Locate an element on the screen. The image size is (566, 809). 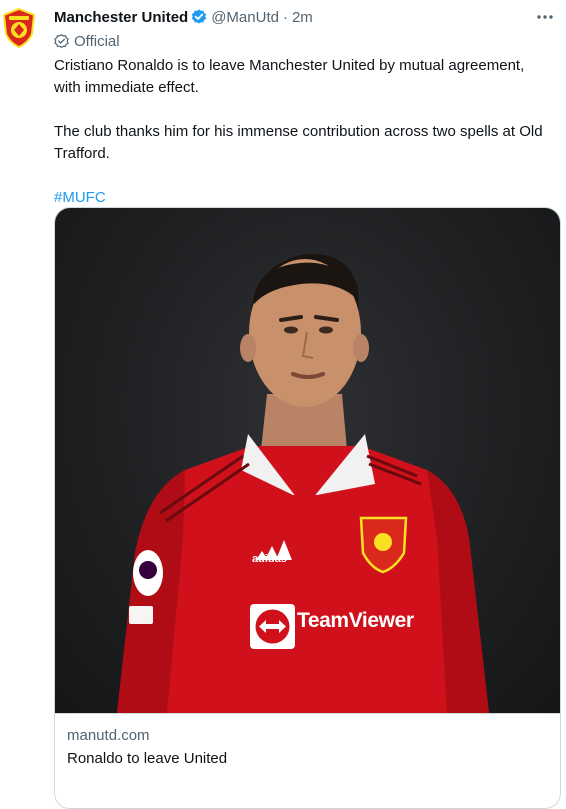
account-handle: @ManUtd is located at coordinates (245, 17).